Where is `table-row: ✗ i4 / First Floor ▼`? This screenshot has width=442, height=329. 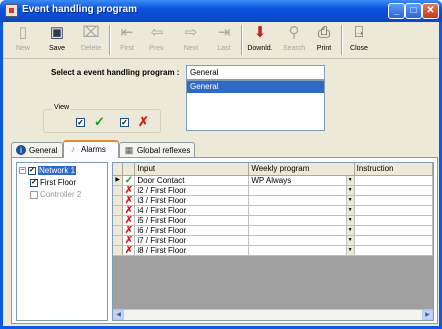
table-row: ✗ i4 / First Floor ▼ is located at coordinates (273, 210).